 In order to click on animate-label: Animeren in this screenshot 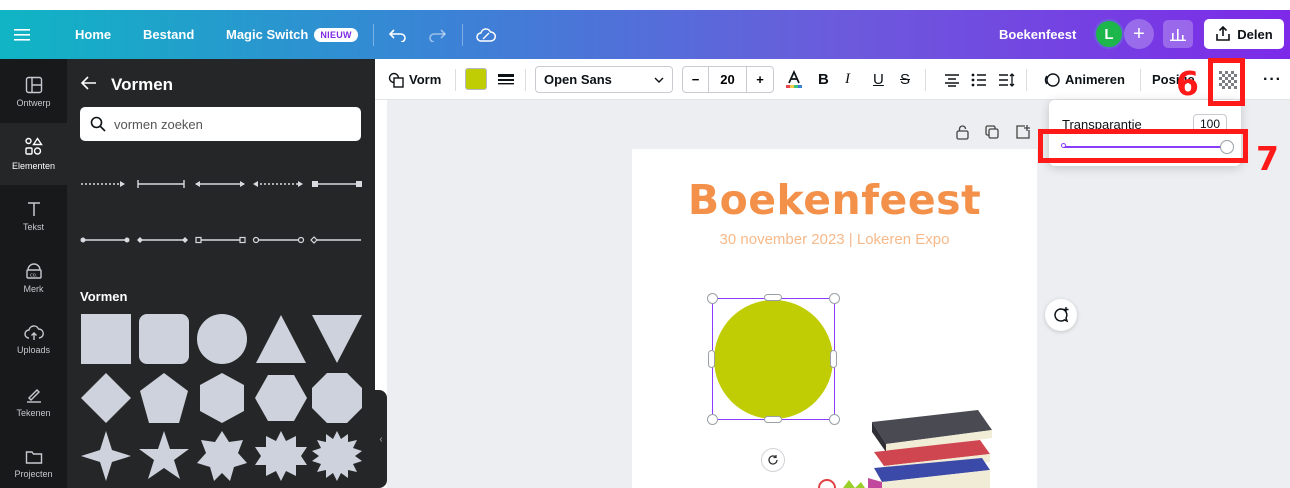, I will do `click(1095, 79)`.